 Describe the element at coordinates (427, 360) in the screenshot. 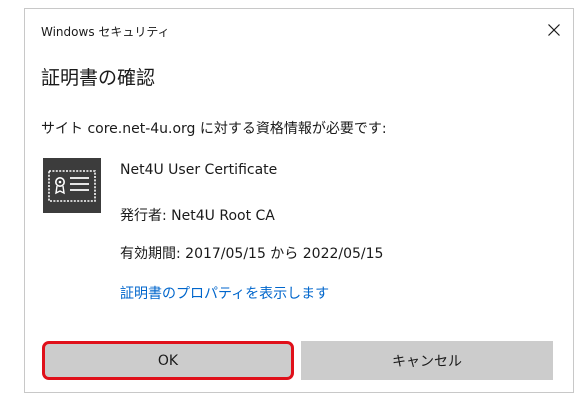

I see `cancel-button: キャンセル` at that location.